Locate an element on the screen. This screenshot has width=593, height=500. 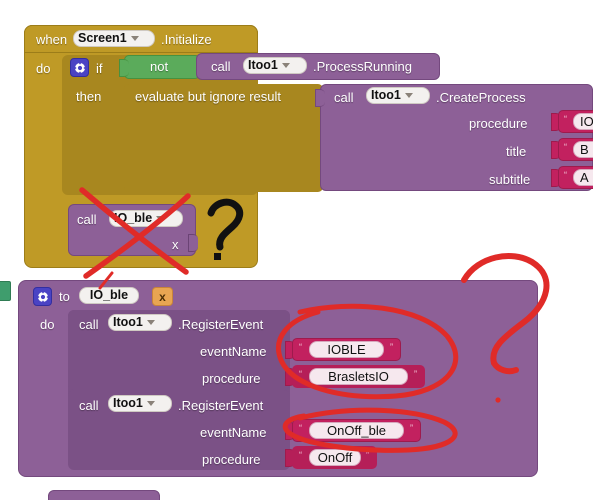
do-label-procedure: do is located at coordinates (47, 324).